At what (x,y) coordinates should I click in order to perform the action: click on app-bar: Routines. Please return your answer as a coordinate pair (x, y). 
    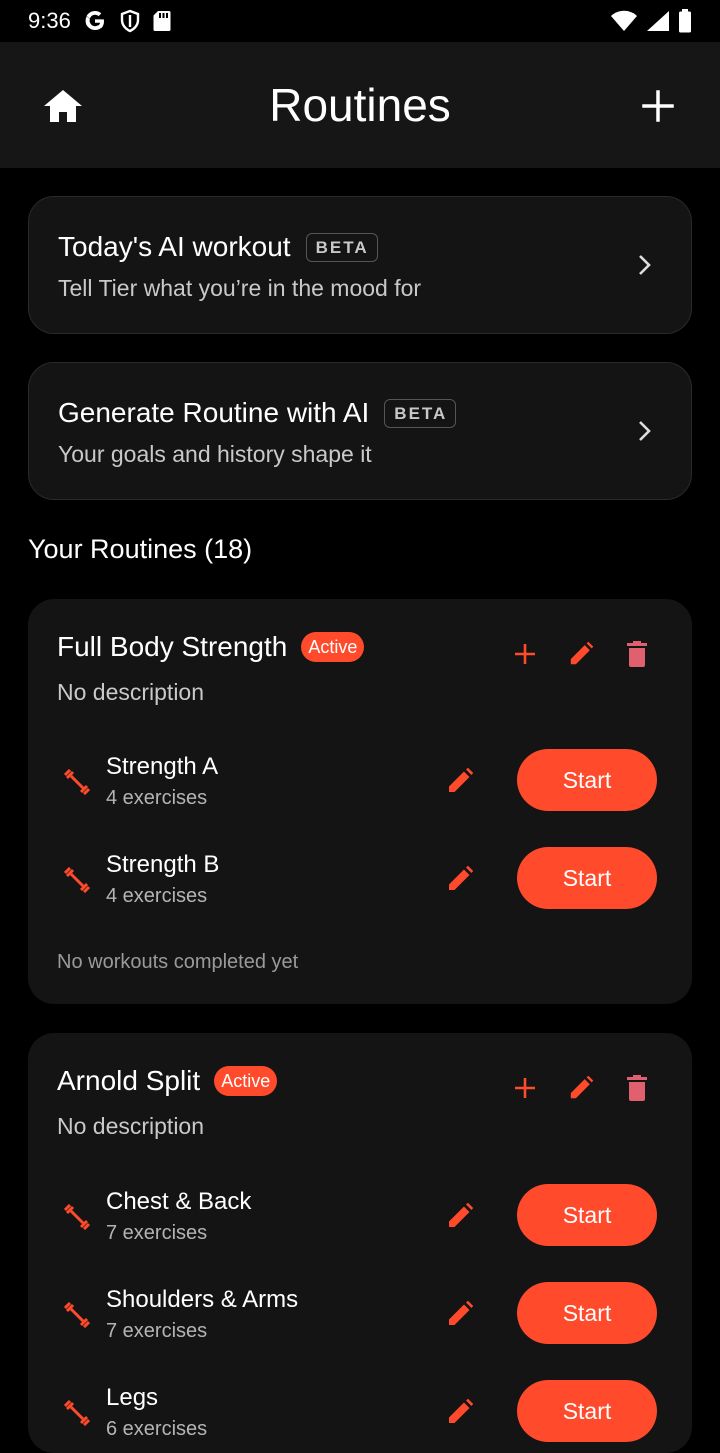
    Looking at the image, I should click on (360, 105).